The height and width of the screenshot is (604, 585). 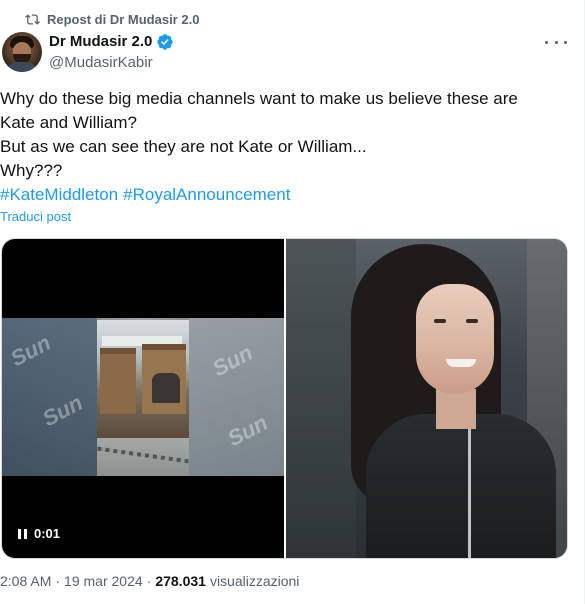 What do you see at coordinates (25, 581) in the screenshot?
I see `post-time: 2:08 AM` at bounding box center [25, 581].